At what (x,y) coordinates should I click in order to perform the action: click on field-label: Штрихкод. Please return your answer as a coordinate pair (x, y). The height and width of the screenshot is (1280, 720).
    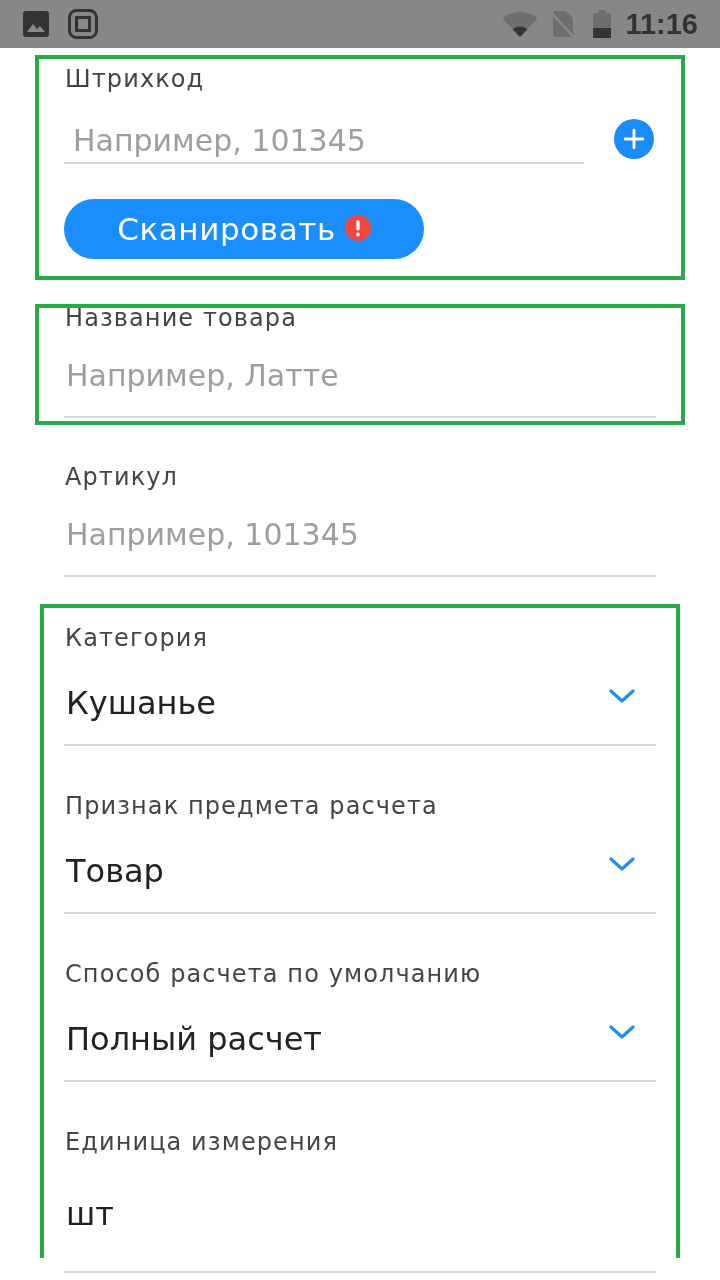
    Looking at the image, I should click on (135, 79).